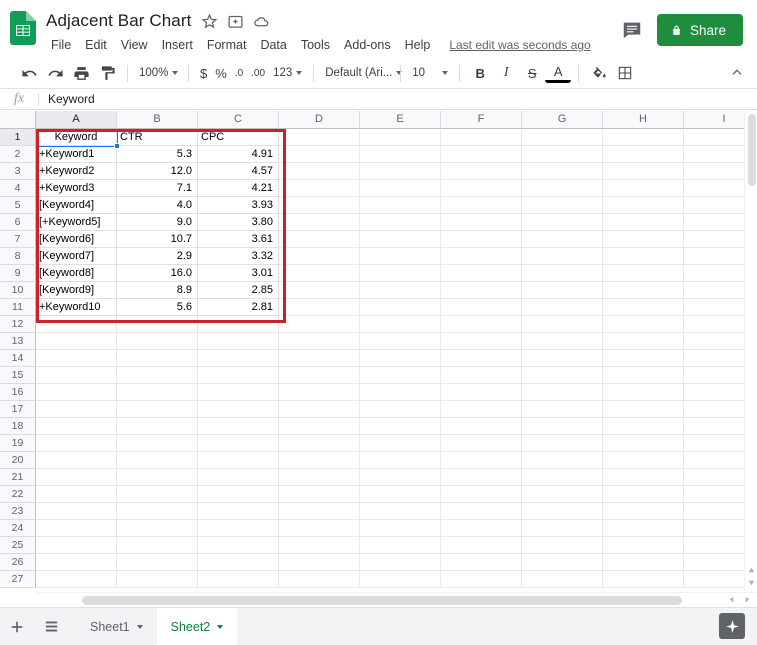 The image size is (757, 645). Describe the element at coordinates (319, 511) in the screenshot. I see `cell-D23` at that location.